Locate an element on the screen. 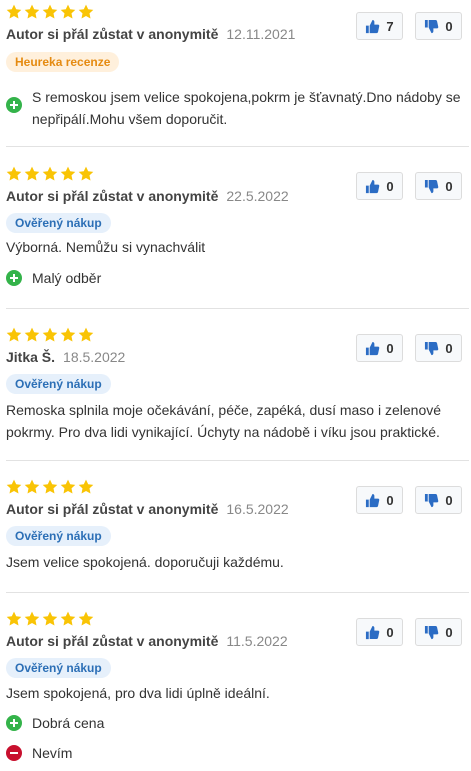 The width and height of the screenshot is (471, 771). review-meta: Jitka Š. 18.5.2022 is located at coordinates (65, 359).